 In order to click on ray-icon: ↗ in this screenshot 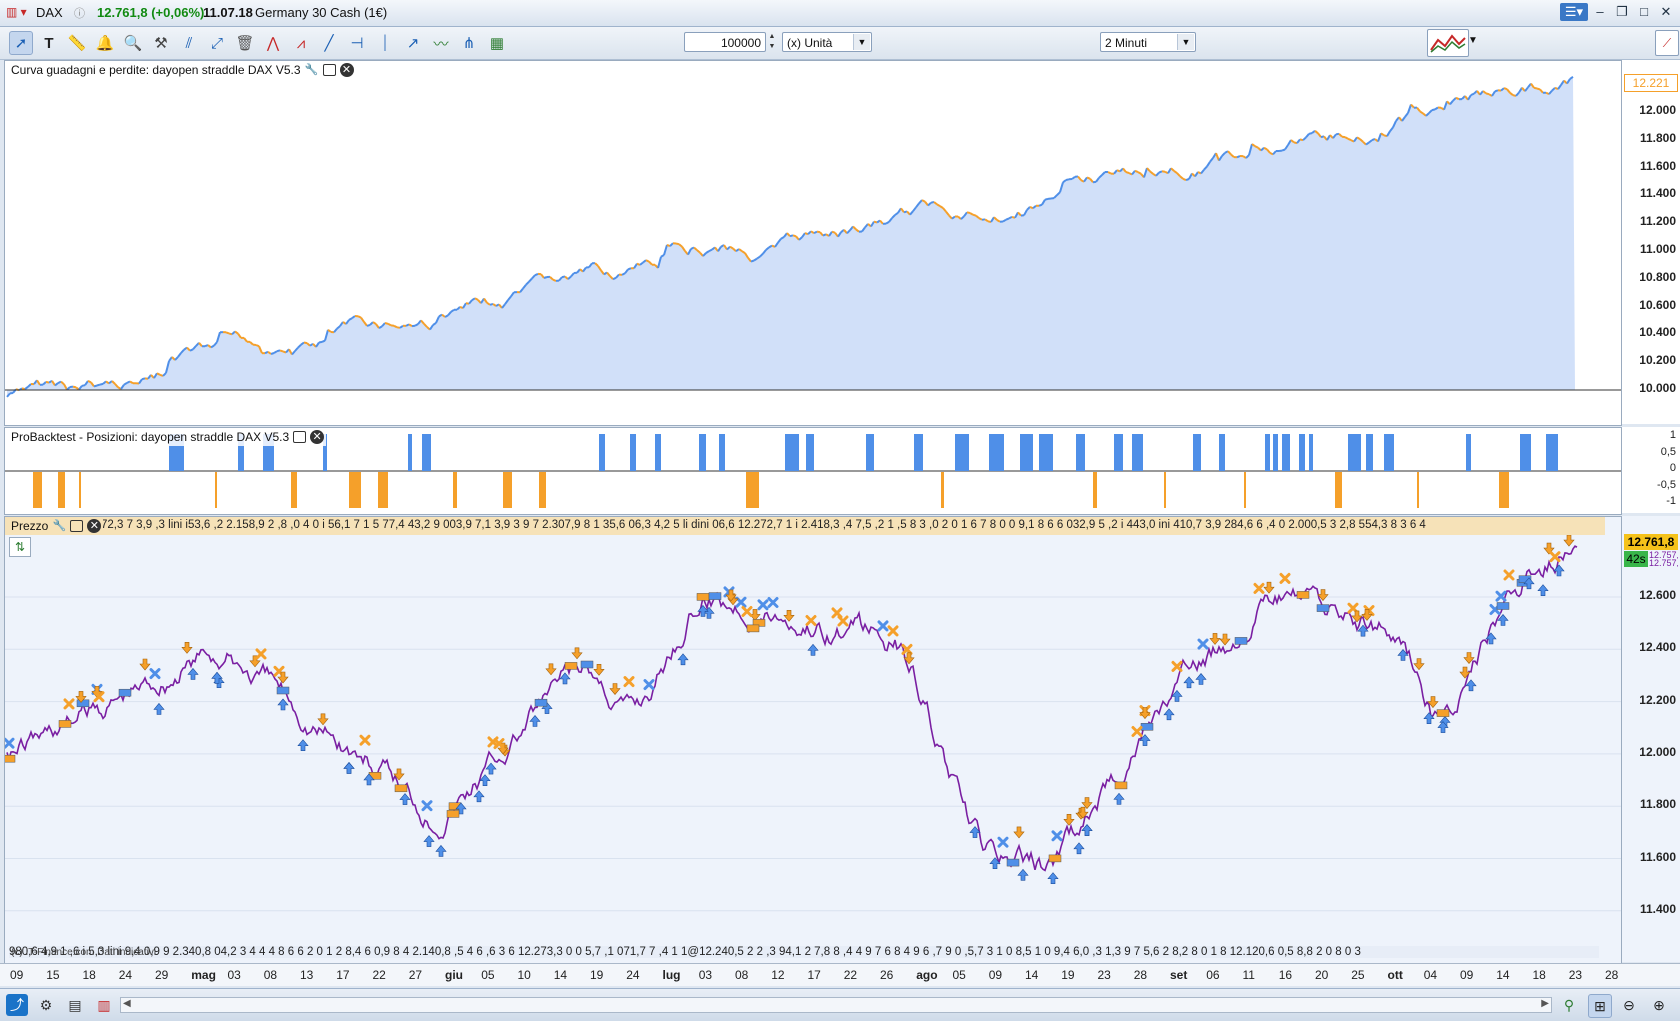, I will do `click(413, 43)`.